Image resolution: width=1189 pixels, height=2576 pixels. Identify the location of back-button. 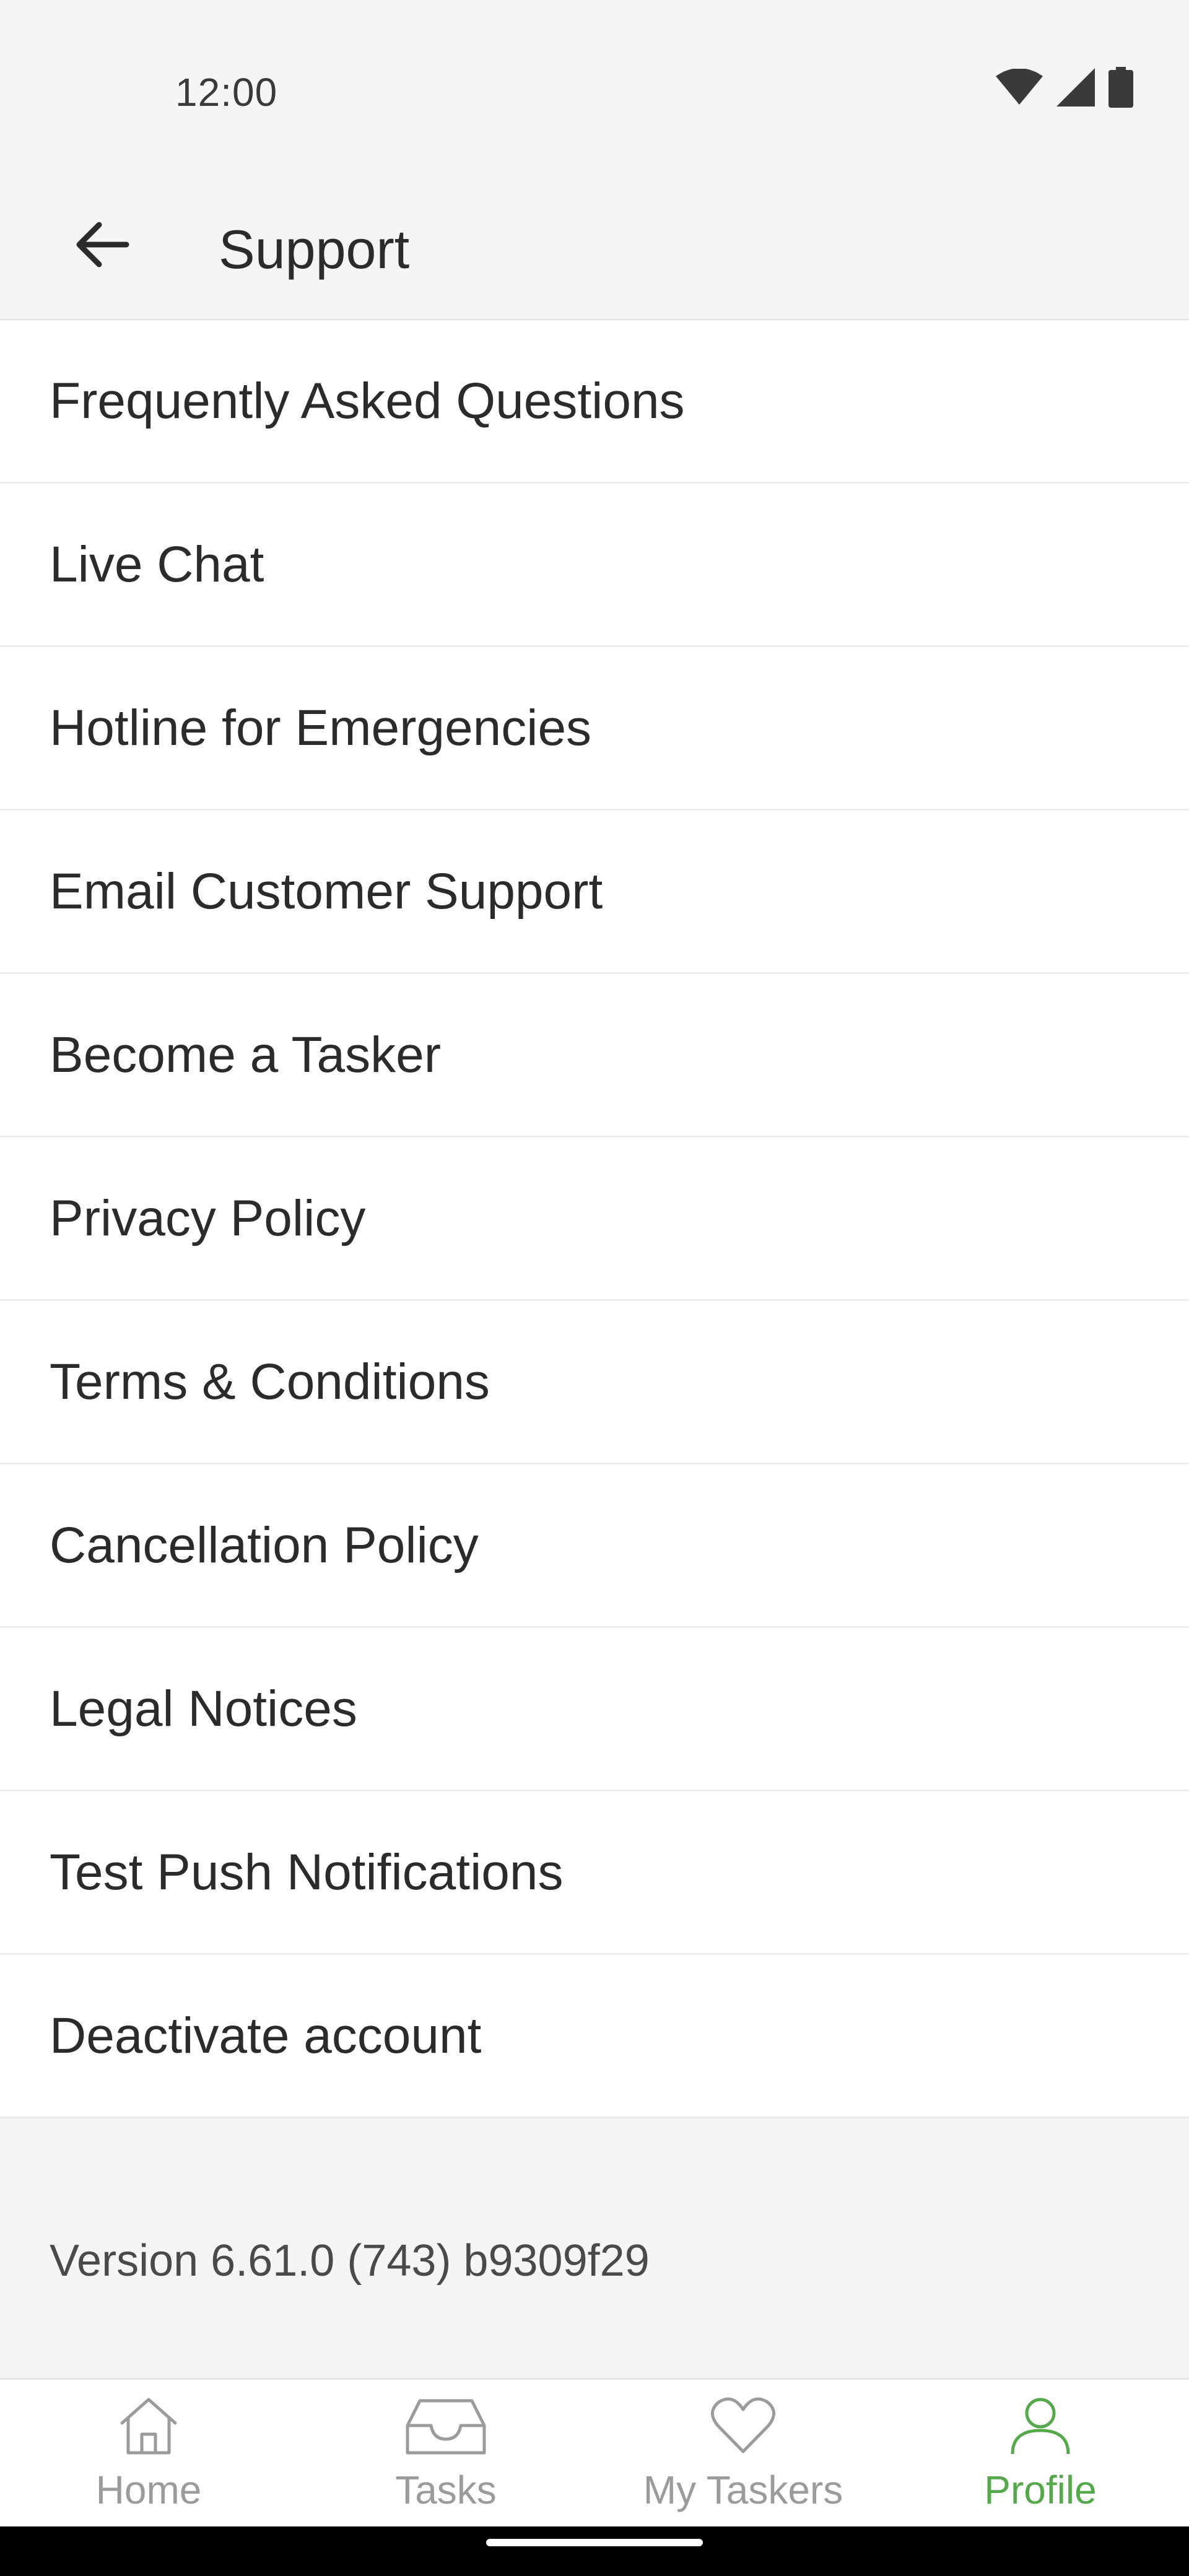
(102, 246).